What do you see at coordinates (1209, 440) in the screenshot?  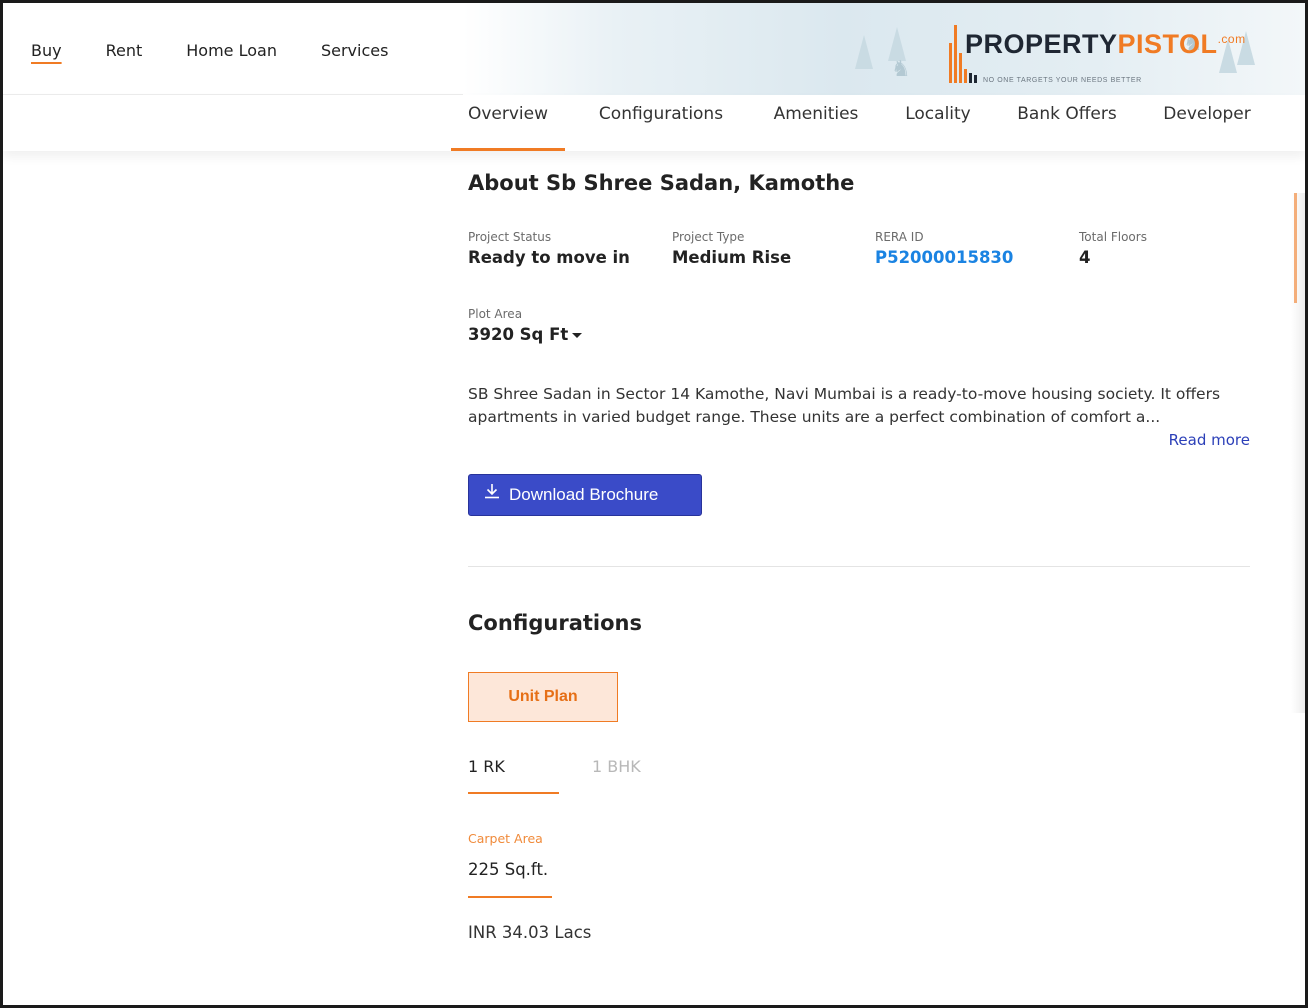 I see `read-more-link: Read more` at bounding box center [1209, 440].